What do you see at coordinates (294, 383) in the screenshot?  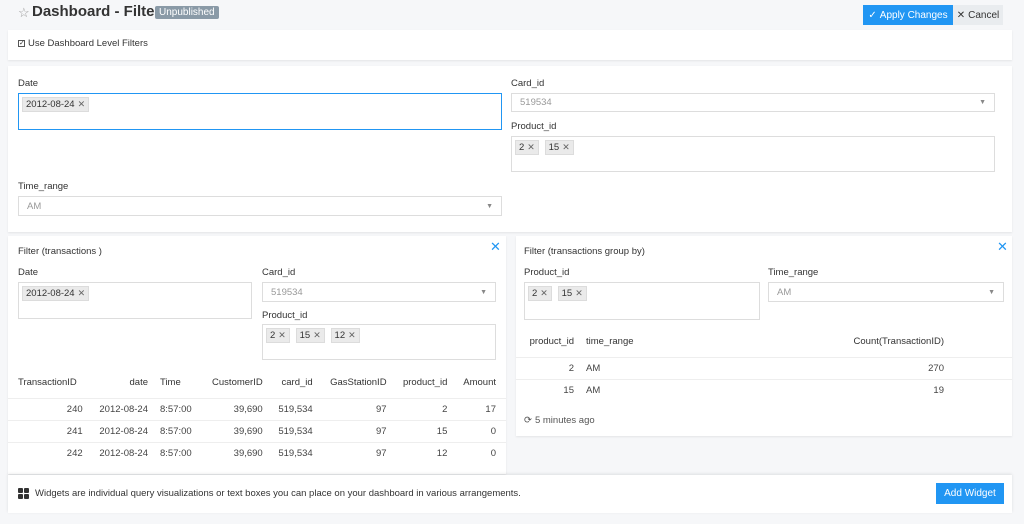 I see `column-header: card_id` at bounding box center [294, 383].